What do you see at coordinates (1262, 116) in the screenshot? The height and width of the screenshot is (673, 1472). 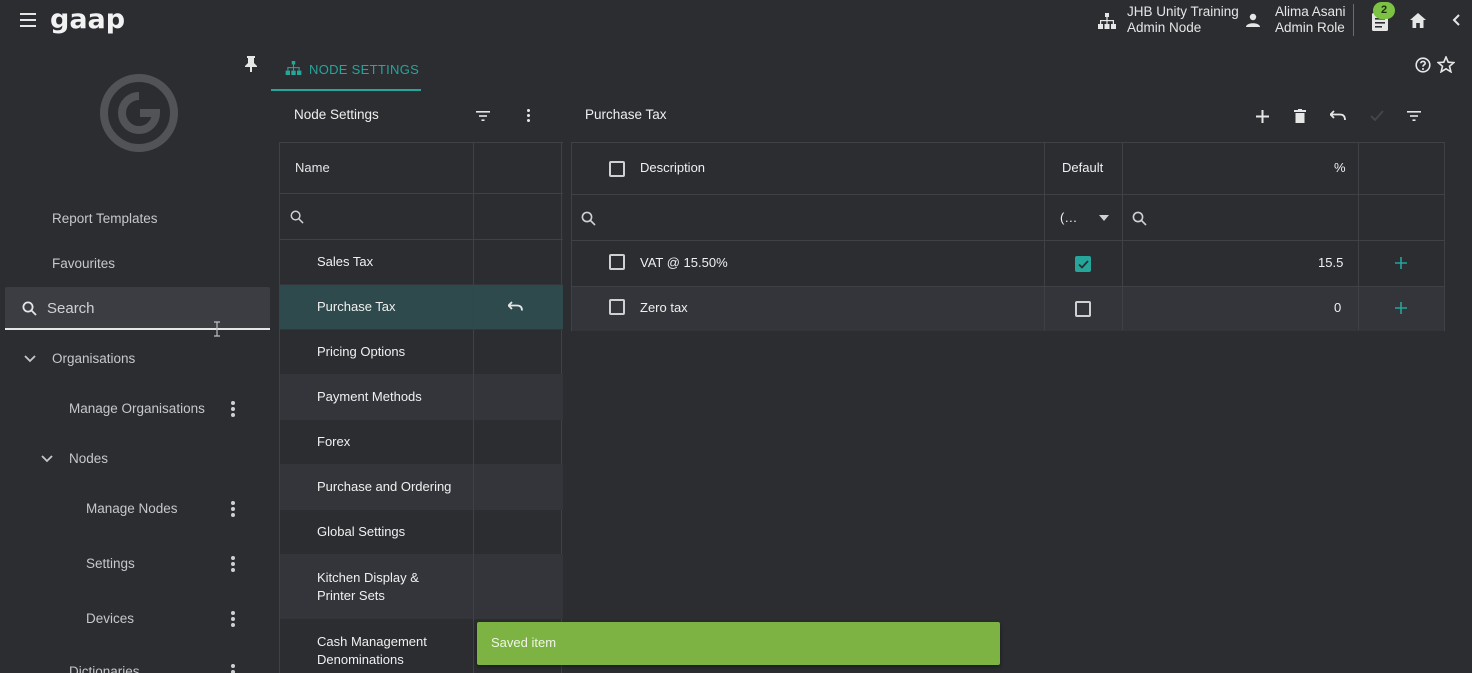 I see `add-icon` at bounding box center [1262, 116].